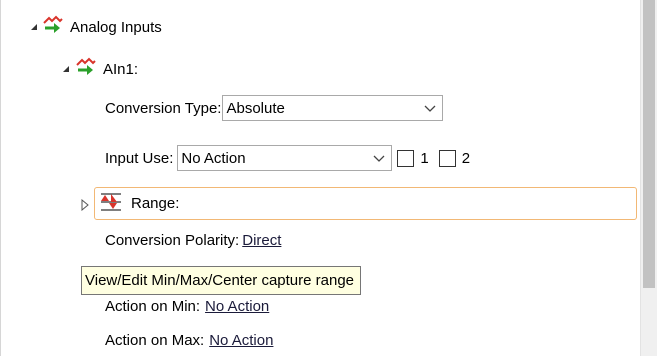 The image size is (657, 356). I want to click on range-expand-toggle, so click(85, 206).